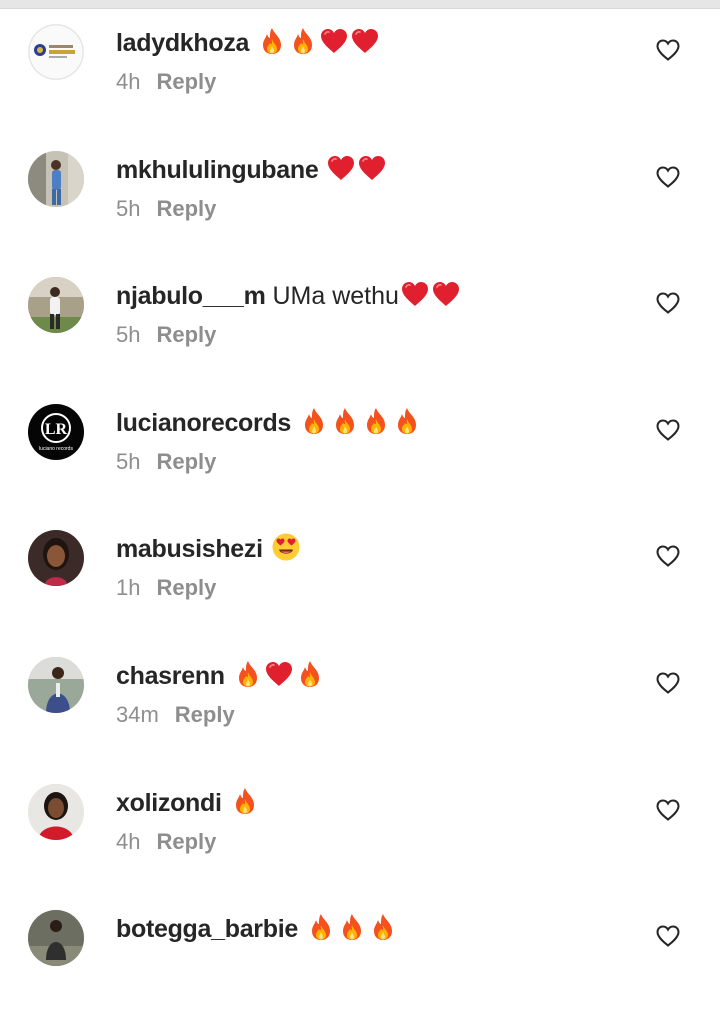  I want to click on comment-content: botegga_barbie, so click(257, 928).